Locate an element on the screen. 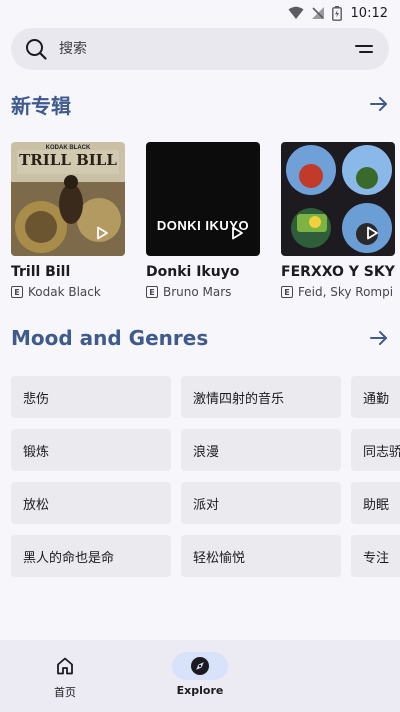  genre-chip: 同志骄 is located at coordinates (375, 450).